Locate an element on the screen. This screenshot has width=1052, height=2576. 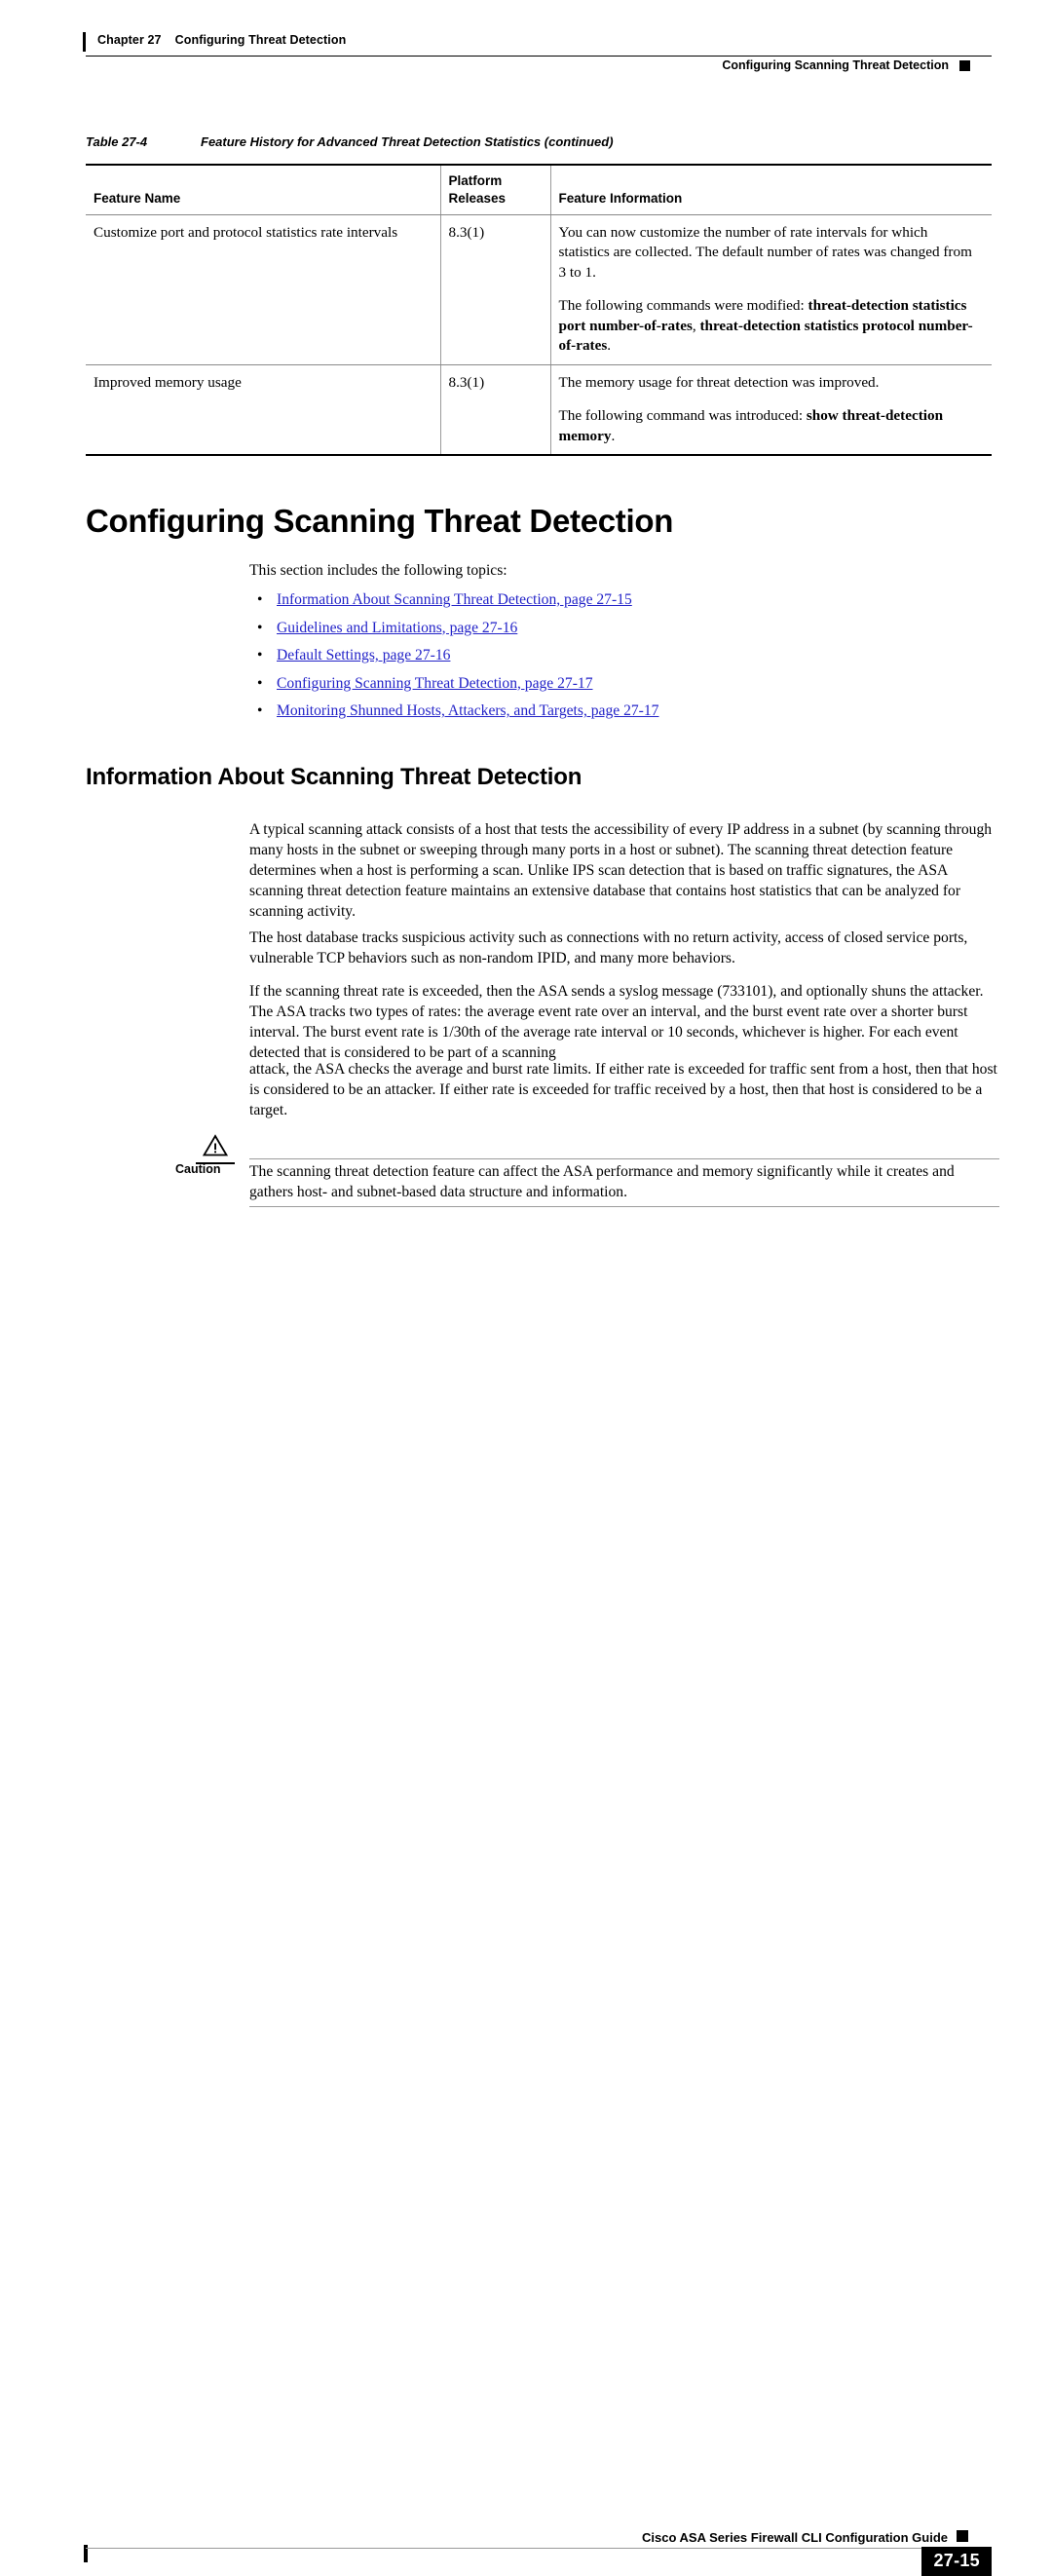
toc-link-guidelines-limitations: Guidelines and Limitations, page 27-16 is located at coordinates (397, 628).